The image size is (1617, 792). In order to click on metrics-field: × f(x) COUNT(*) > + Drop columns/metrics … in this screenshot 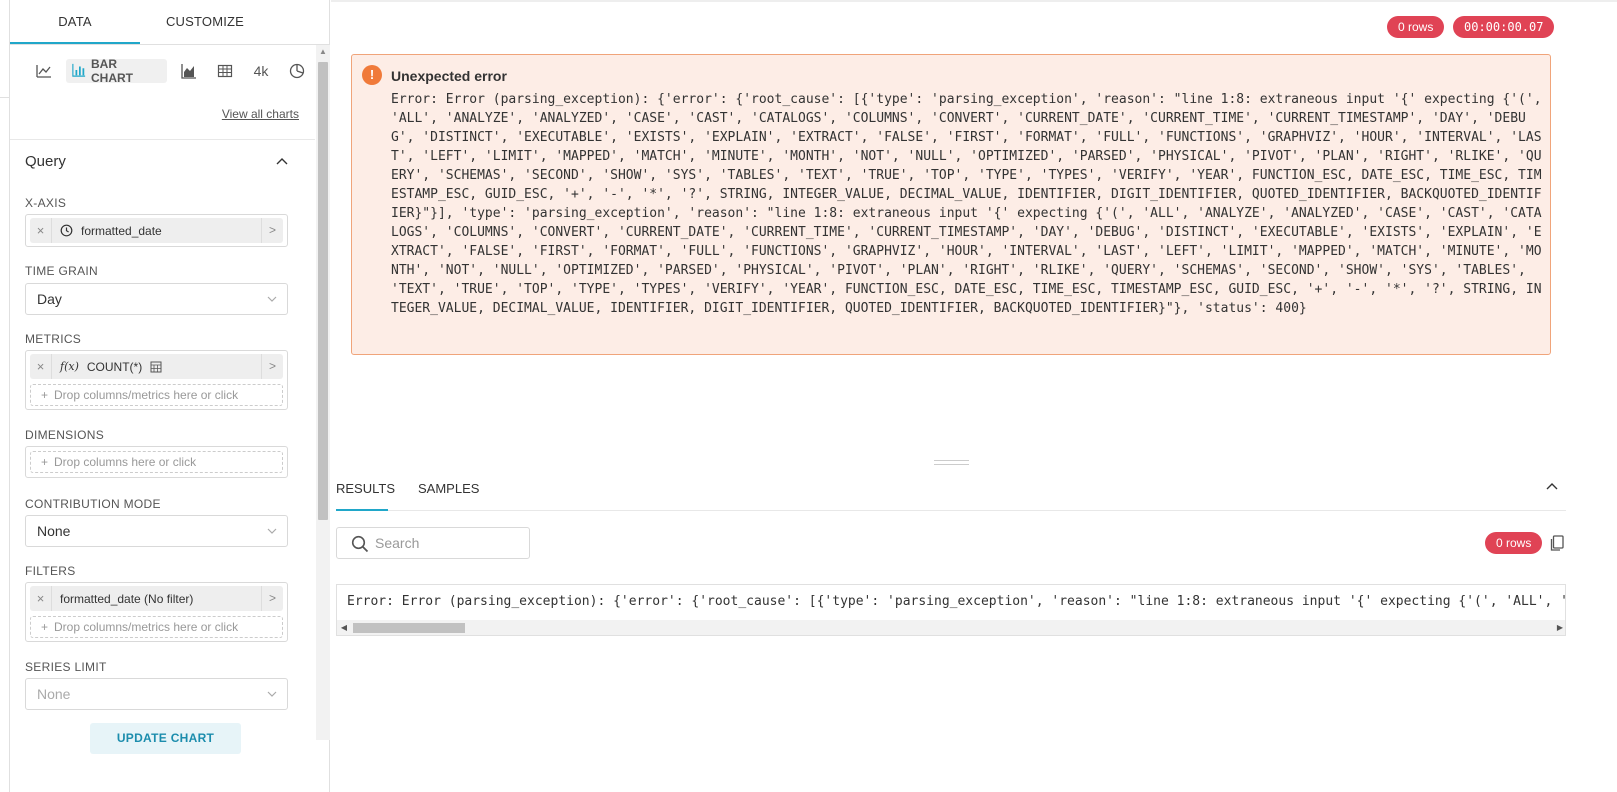, I will do `click(156, 380)`.